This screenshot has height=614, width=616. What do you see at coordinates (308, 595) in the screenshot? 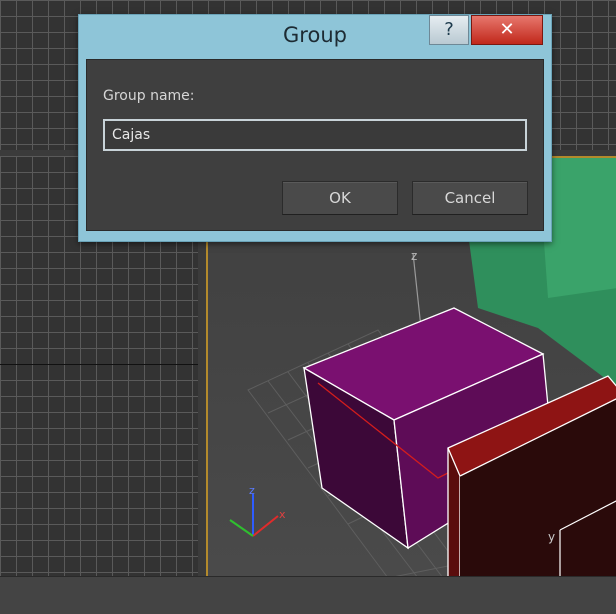
I see `viewport-bottom-bar` at bounding box center [308, 595].